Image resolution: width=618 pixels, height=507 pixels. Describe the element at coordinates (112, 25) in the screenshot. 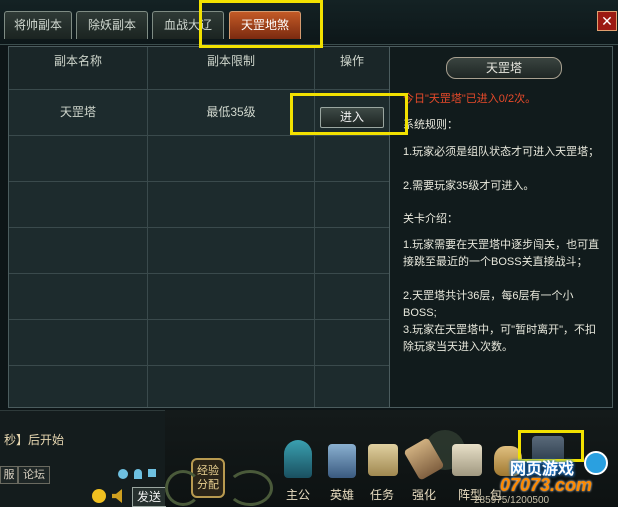

I see `tab-demon-dungeon: 除妖副本` at that location.